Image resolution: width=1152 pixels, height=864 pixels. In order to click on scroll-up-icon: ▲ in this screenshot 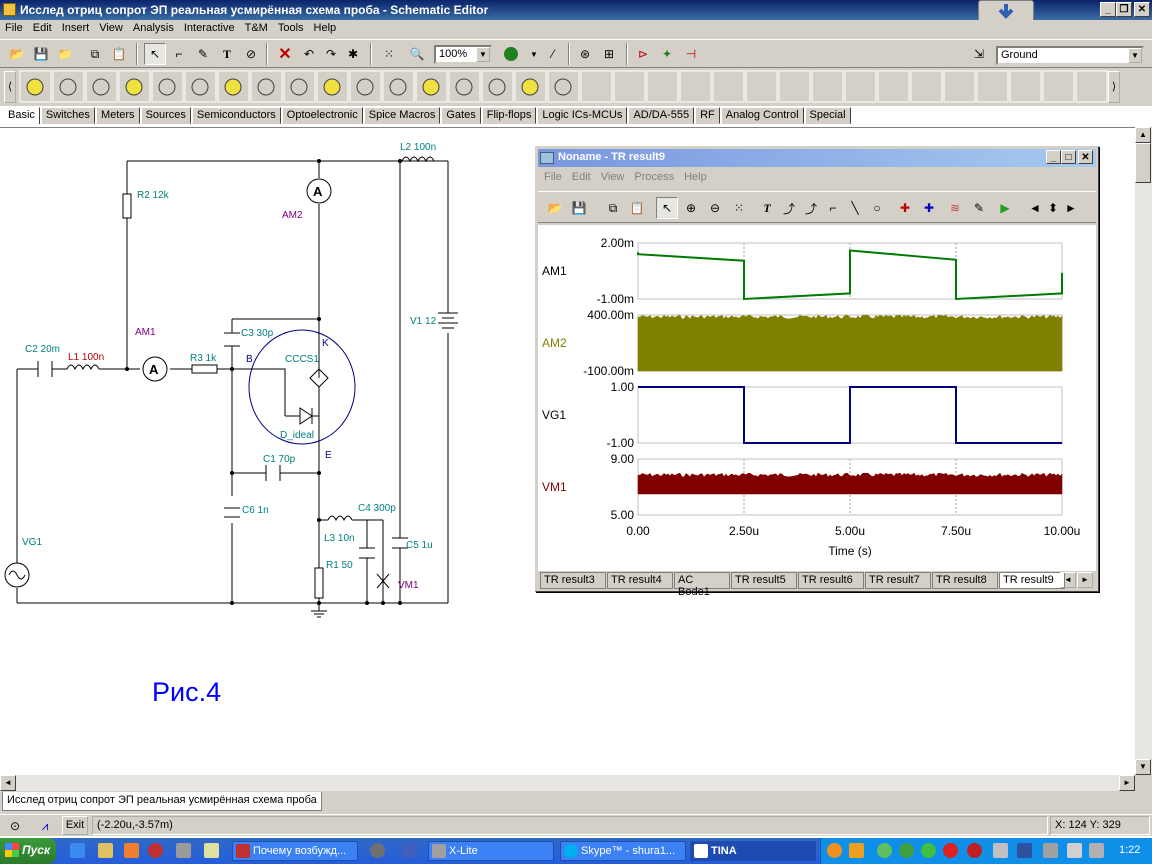, I will do `click(1143, 135)`.